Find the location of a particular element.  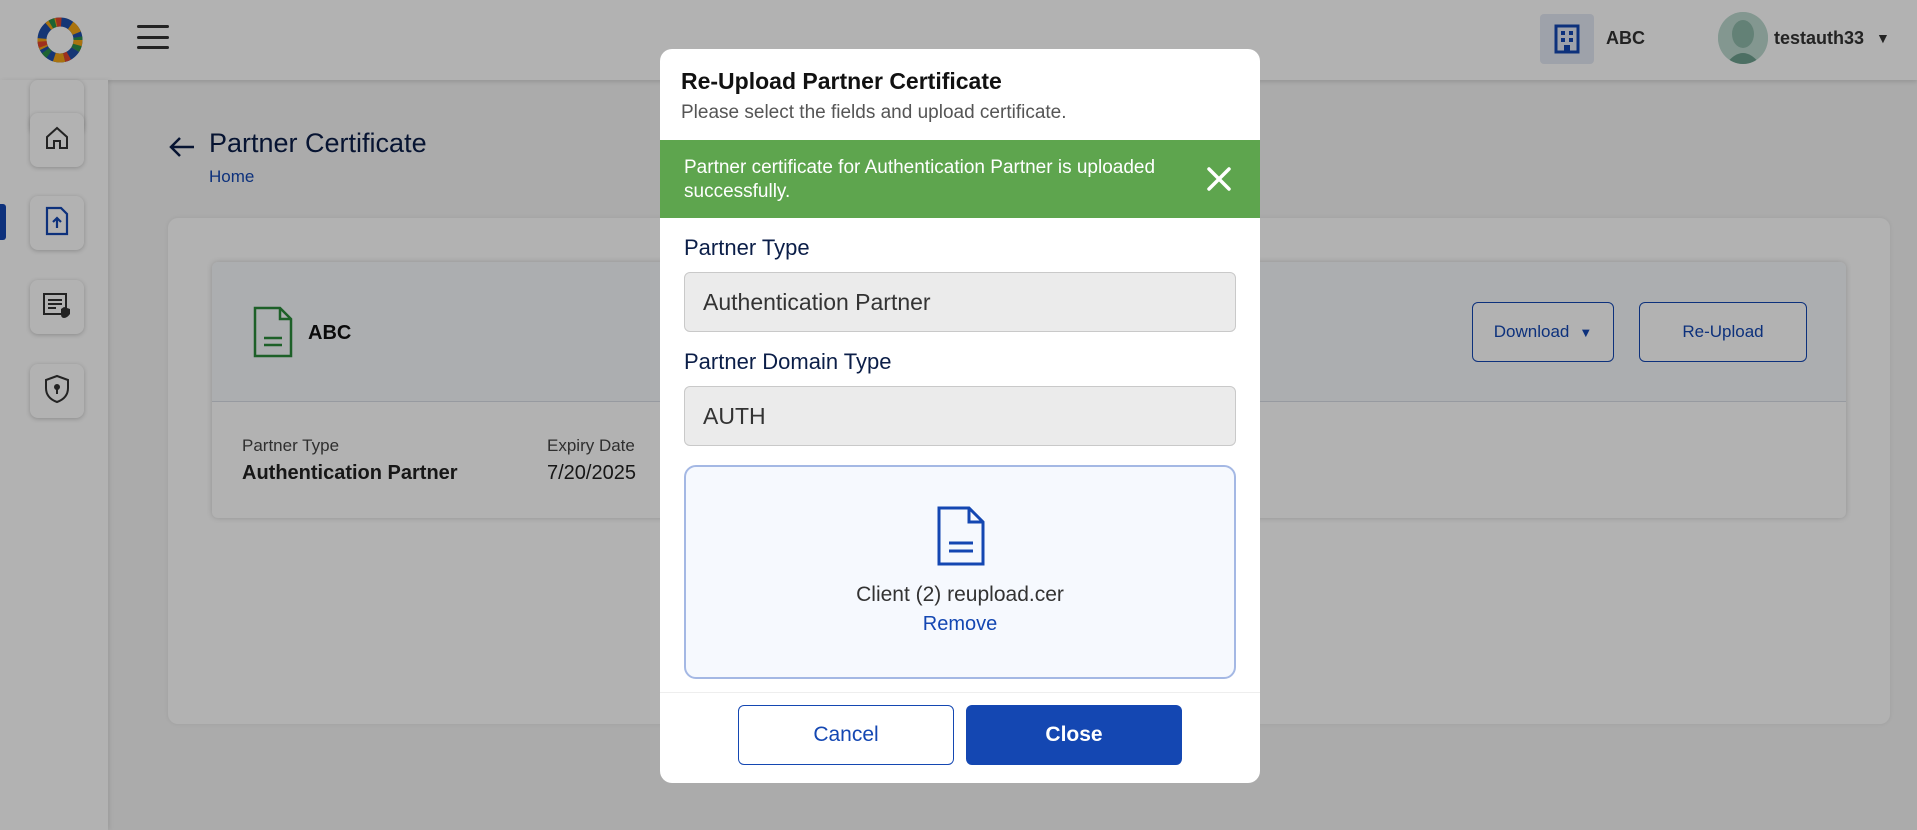

document-icon is located at coordinates (961, 536).